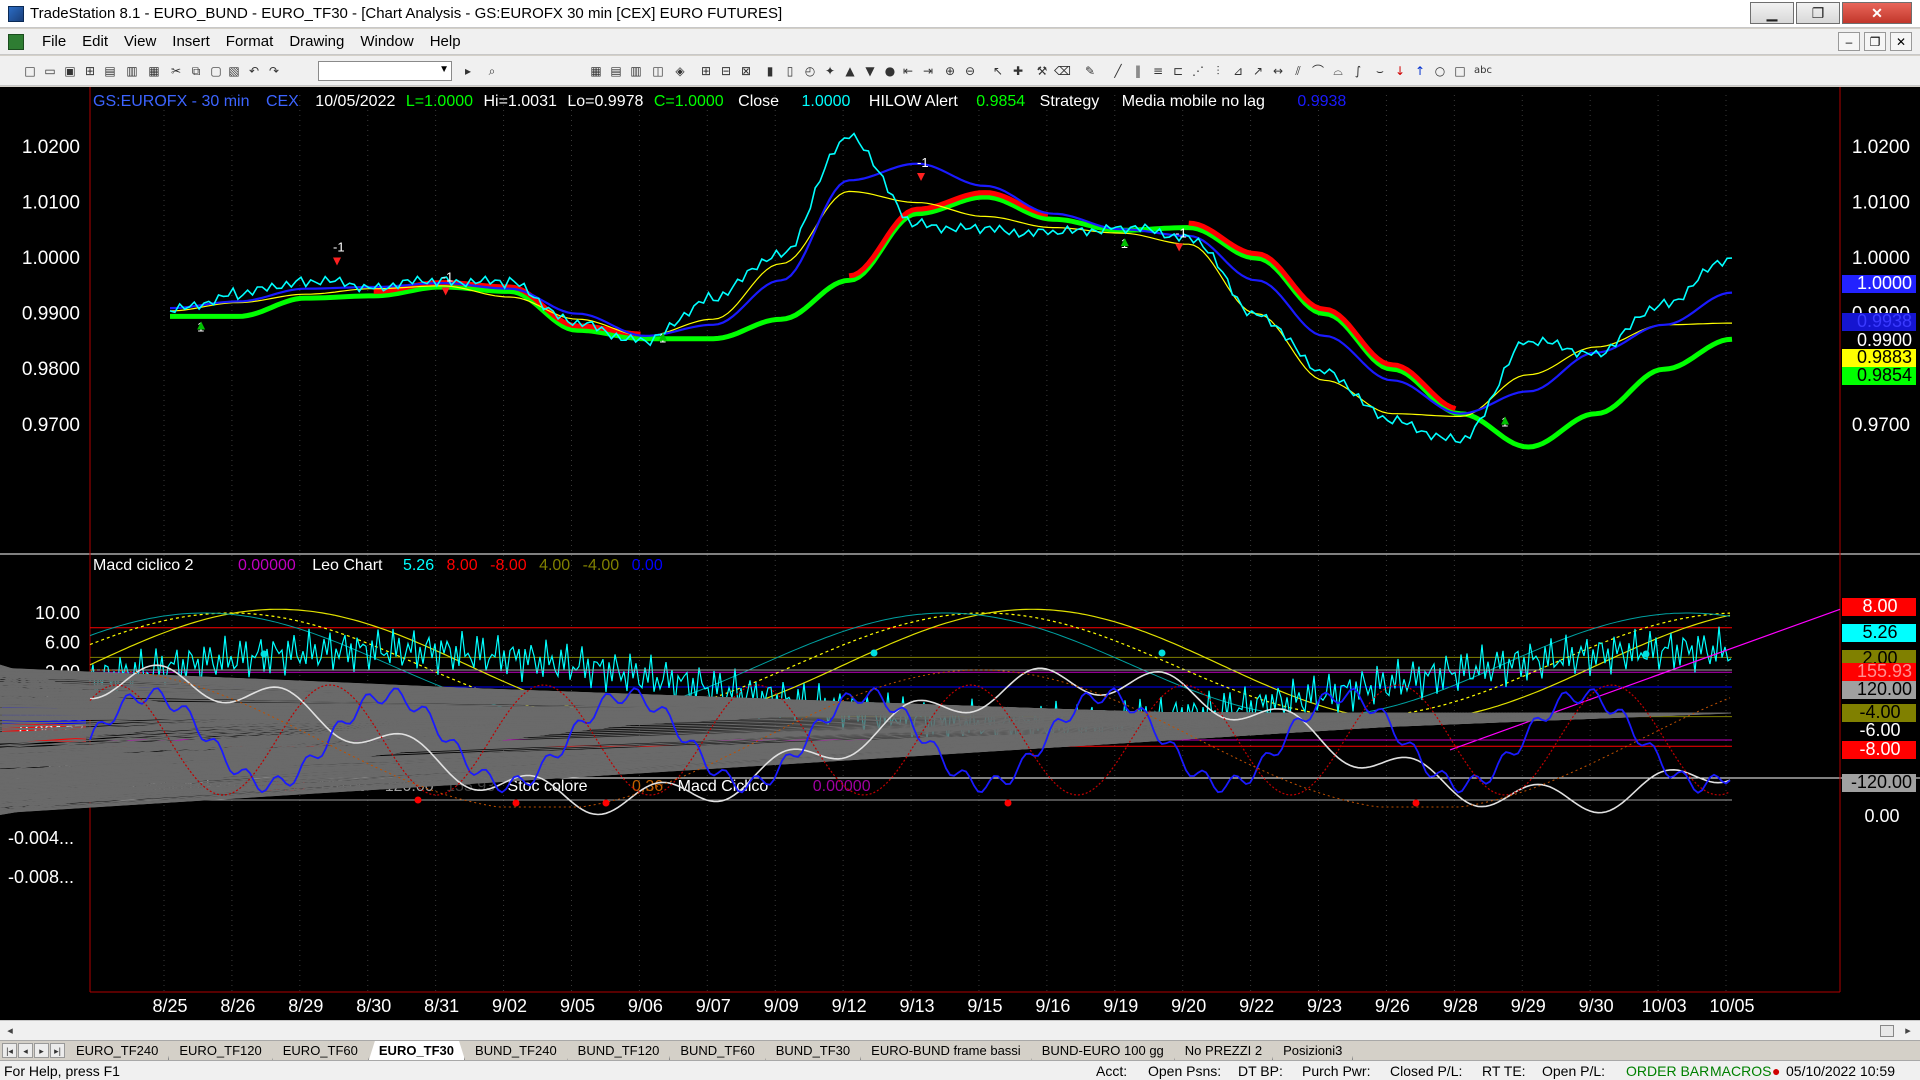 The width and height of the screenshot is (1920, 1080). I want to click on tab-euro-tf120: EURO_TF120, so click(220, 1050).